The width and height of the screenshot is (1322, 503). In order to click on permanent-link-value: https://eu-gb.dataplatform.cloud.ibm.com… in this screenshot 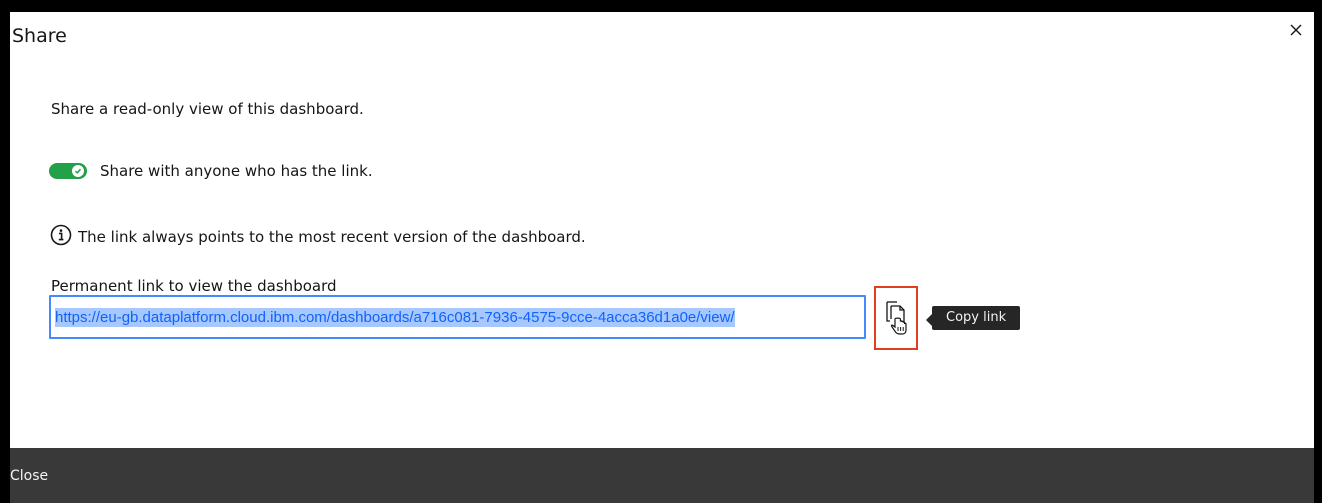, I will do `click(395, 317)`.